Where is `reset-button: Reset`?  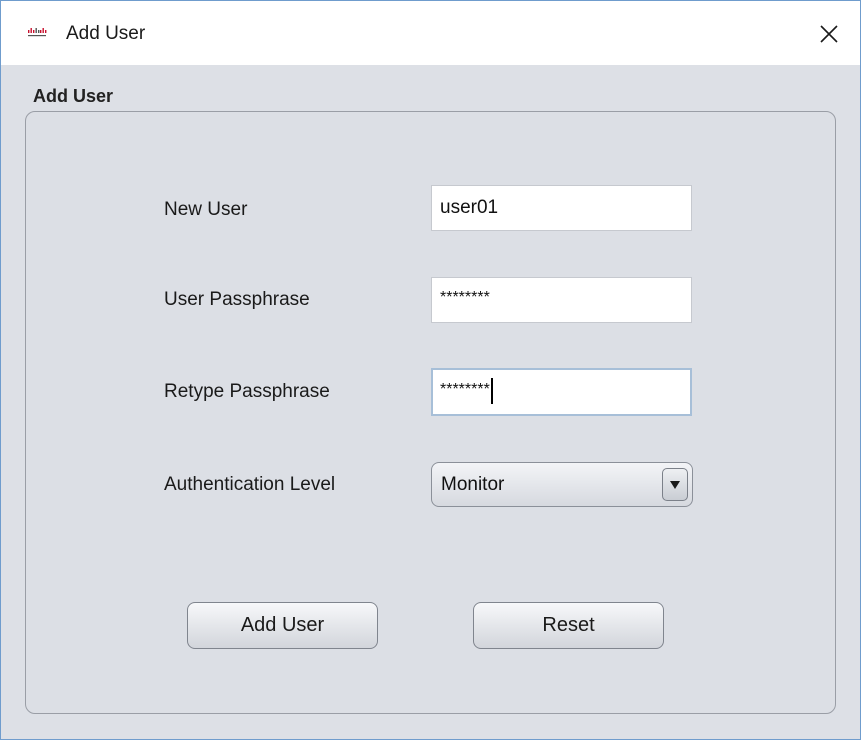
reset-button: Reset is located at coordinates (568, 625).